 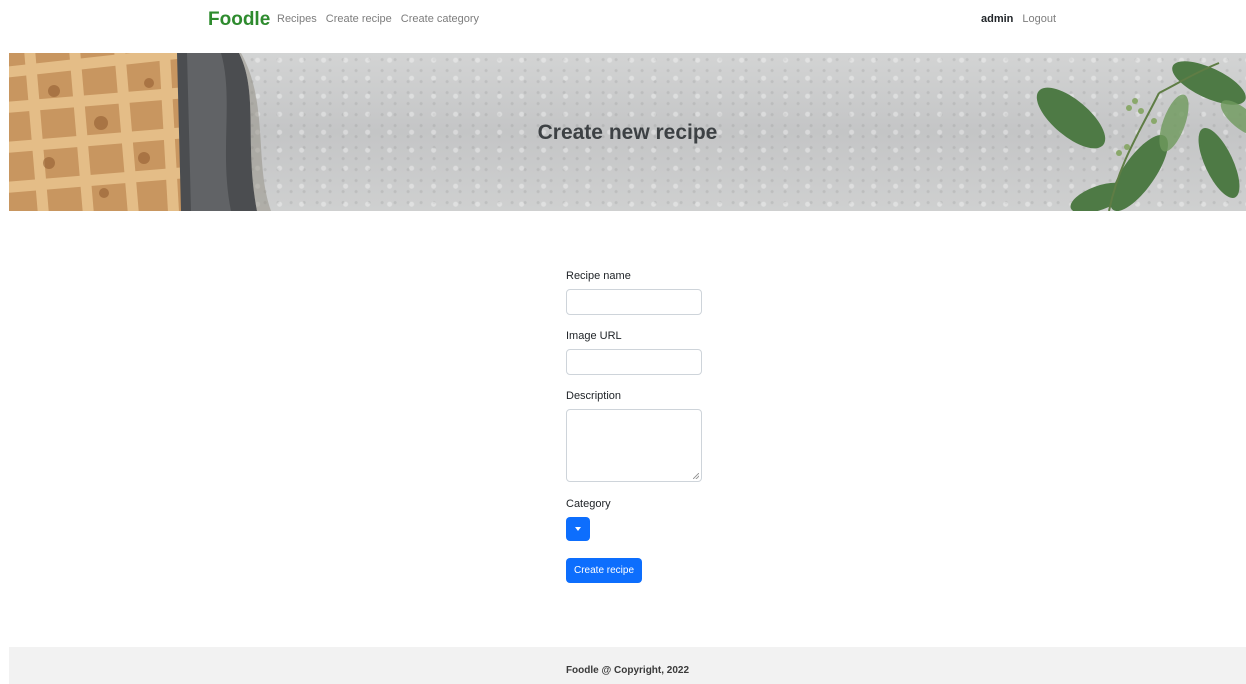 What do you see at coordinates (604, 570) in the screenshot?
I see `create-recipe-button: Create recipe` at bounding box center [604, 570].